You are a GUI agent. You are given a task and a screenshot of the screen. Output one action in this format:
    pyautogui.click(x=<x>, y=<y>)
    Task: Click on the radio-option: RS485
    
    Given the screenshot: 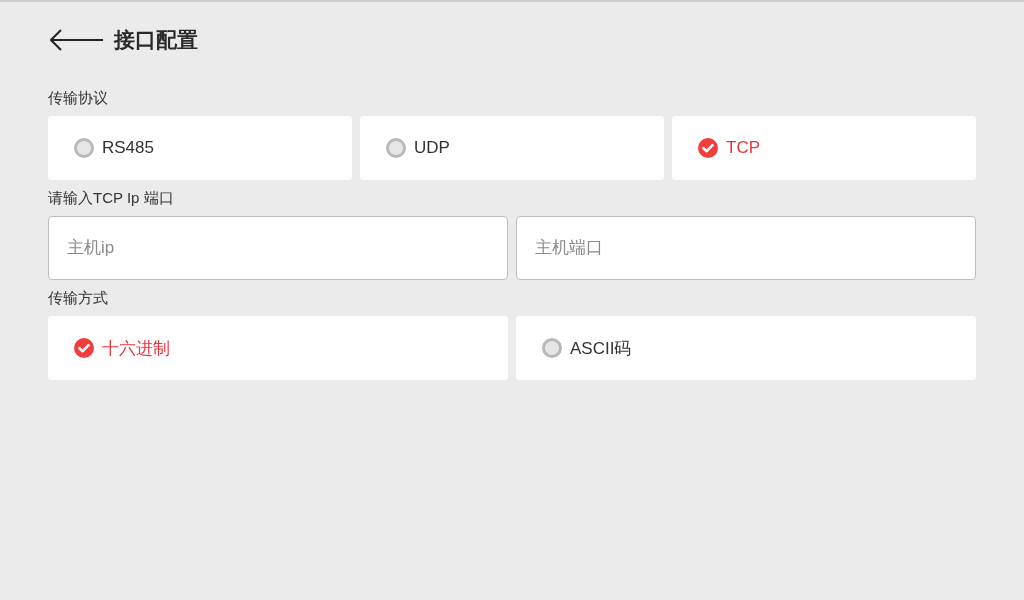 What is the action you would take?
    pyautogui.click(x=200, y=148)
    